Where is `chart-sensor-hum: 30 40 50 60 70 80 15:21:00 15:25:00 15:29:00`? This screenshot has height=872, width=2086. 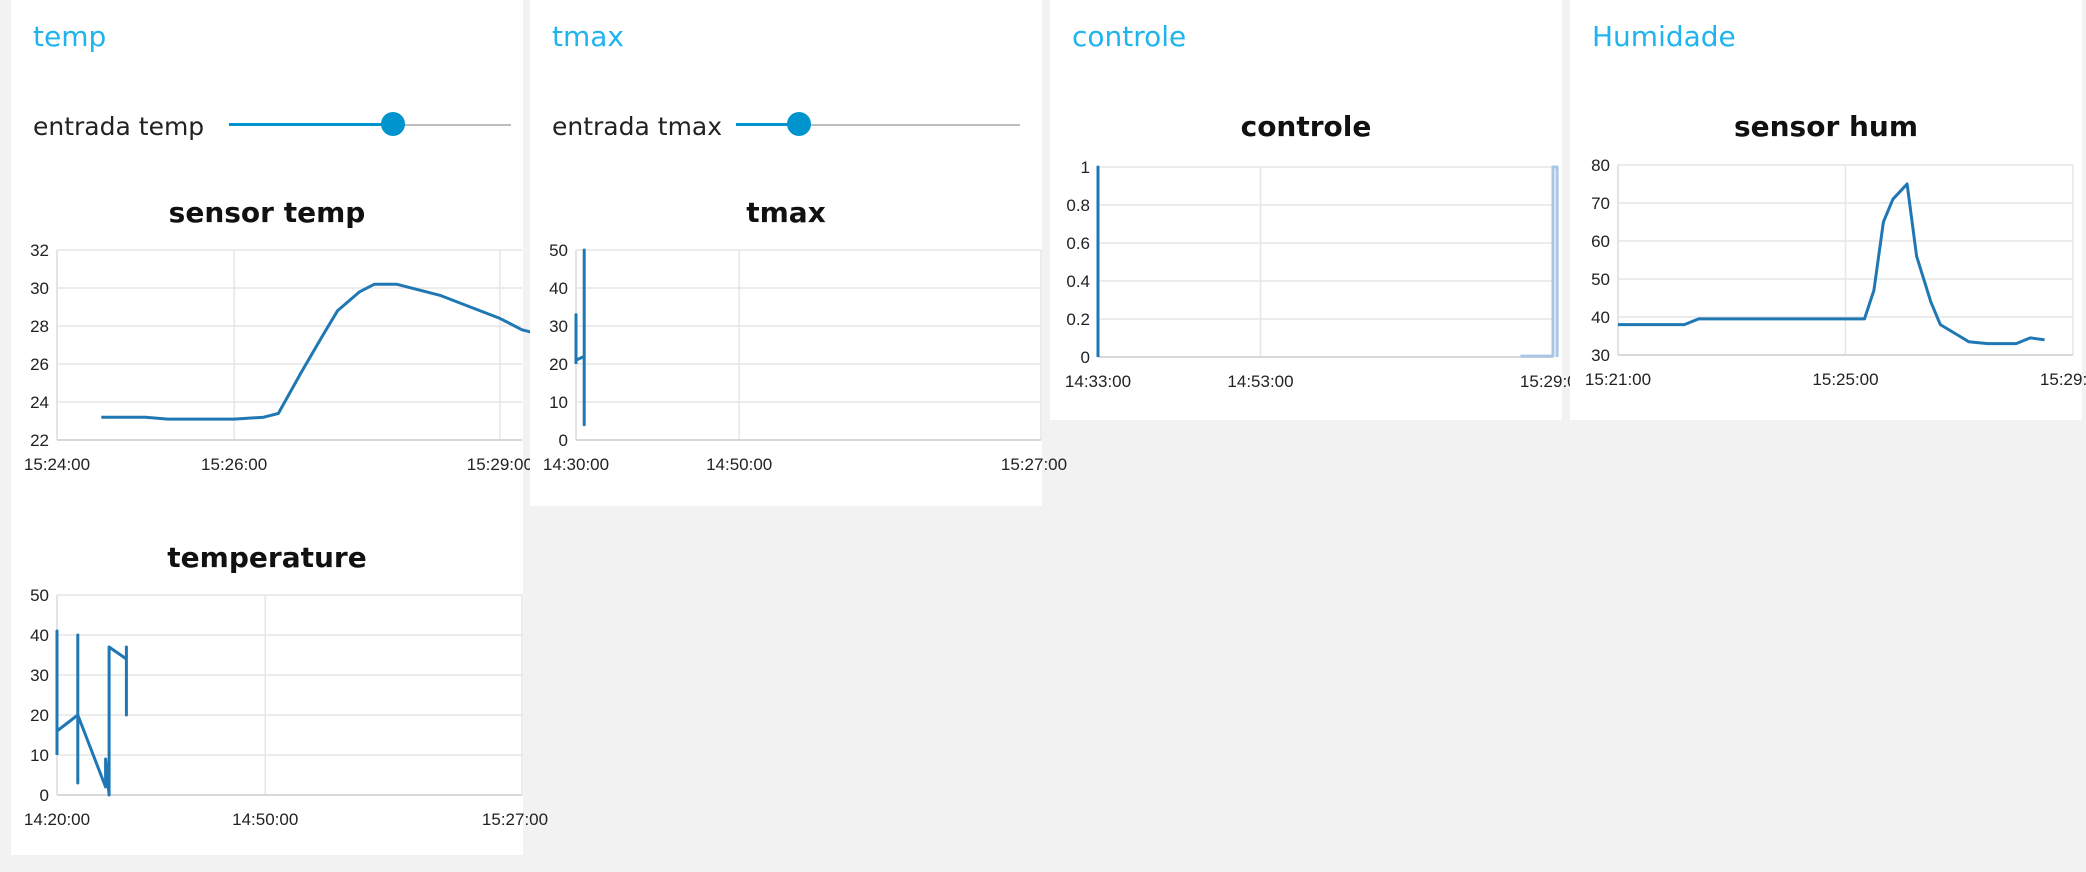
chart-sensor-hum: 30 40 50 60 70 80 15:21:00 15:25:00 15:29:00 is located at coordinates (1835, 272).